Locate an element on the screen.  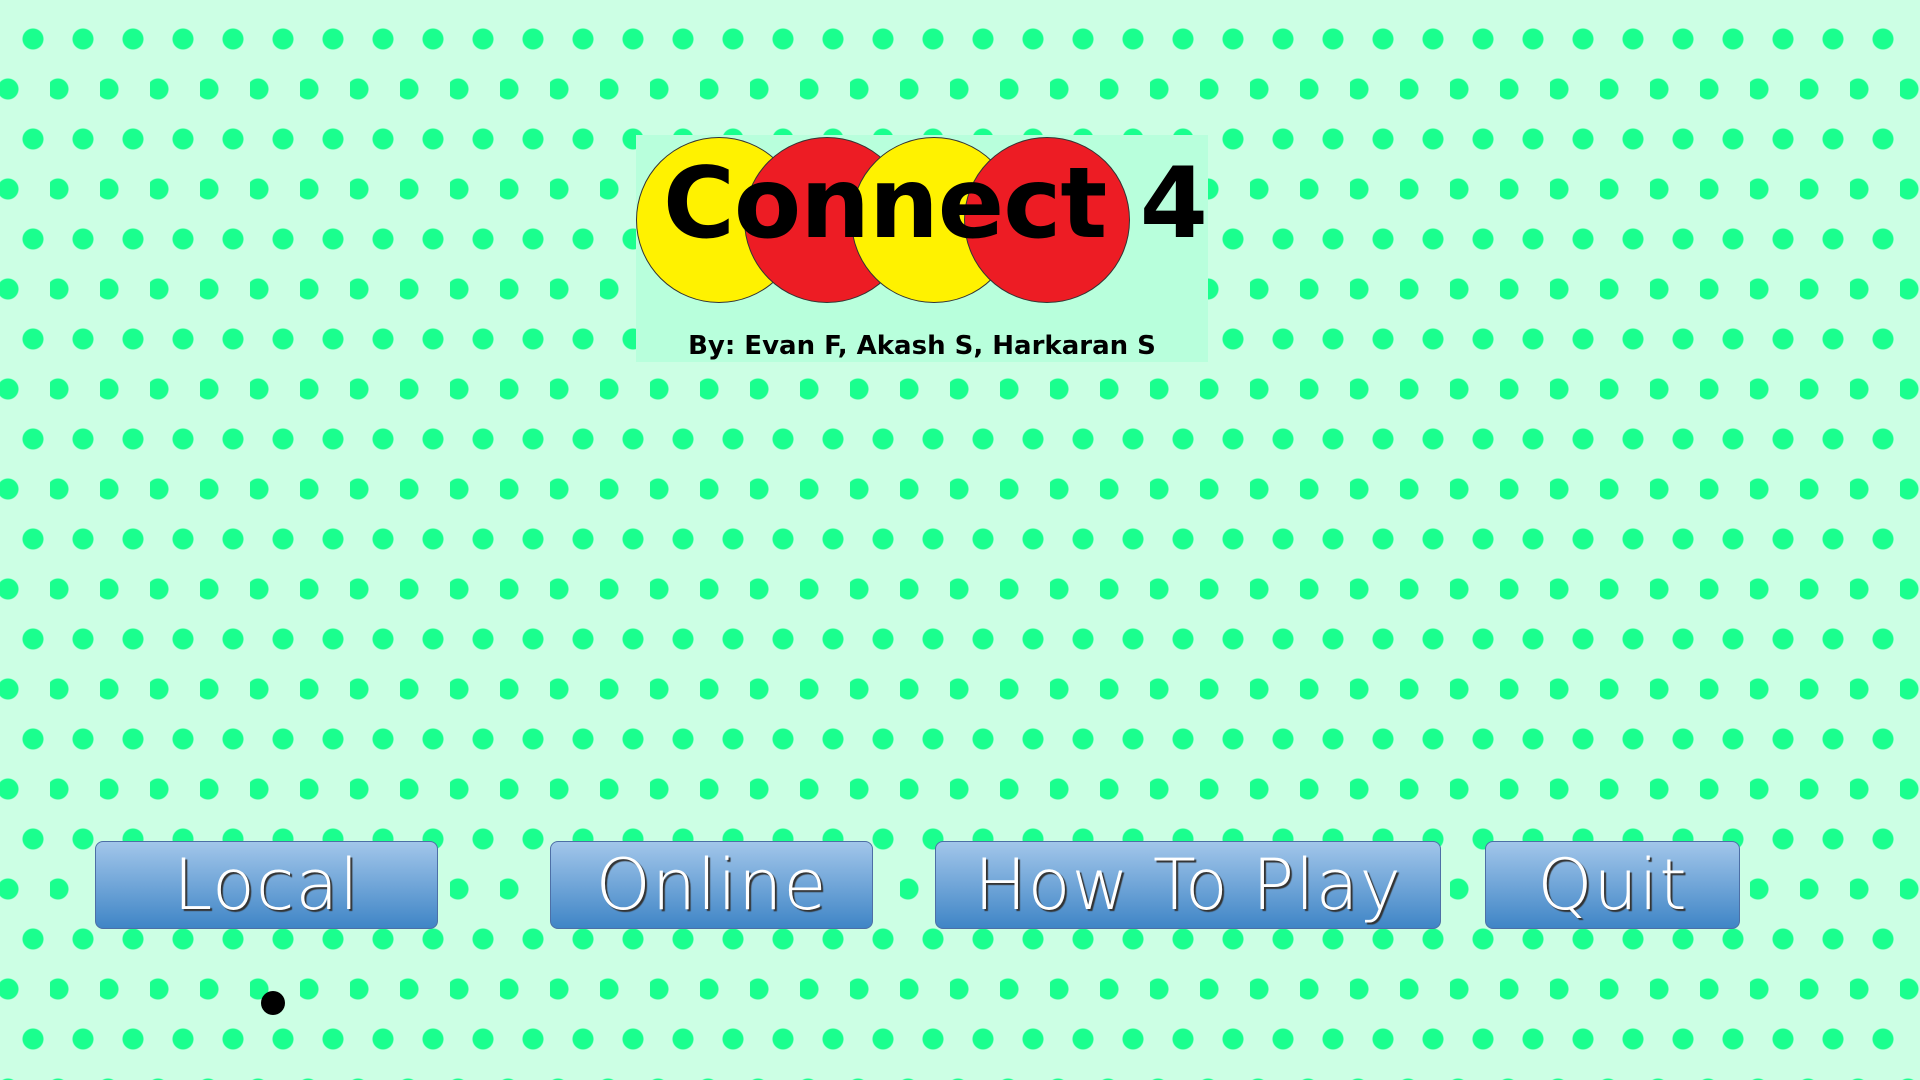
logo-title: Connect is located at coordinates (885, 204).